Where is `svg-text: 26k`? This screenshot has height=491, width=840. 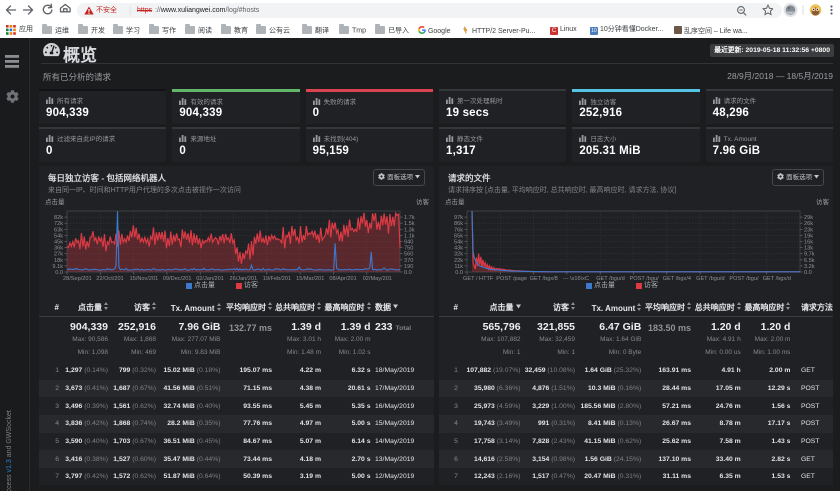
svg-text: 26k is located at coordinates (808, 224).